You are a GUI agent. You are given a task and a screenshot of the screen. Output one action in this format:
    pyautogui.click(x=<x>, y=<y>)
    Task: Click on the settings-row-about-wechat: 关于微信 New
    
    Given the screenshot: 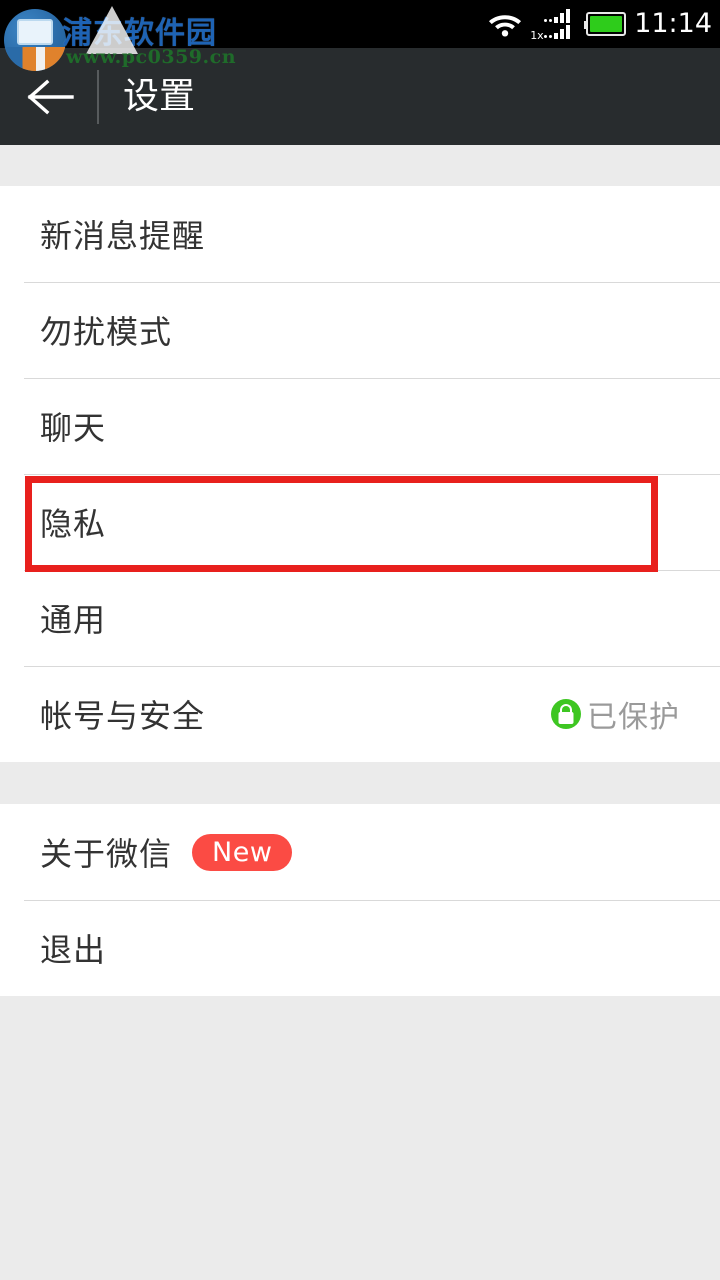 What is the action you would take?
    pyautogui.click(x=360, y=852)
    